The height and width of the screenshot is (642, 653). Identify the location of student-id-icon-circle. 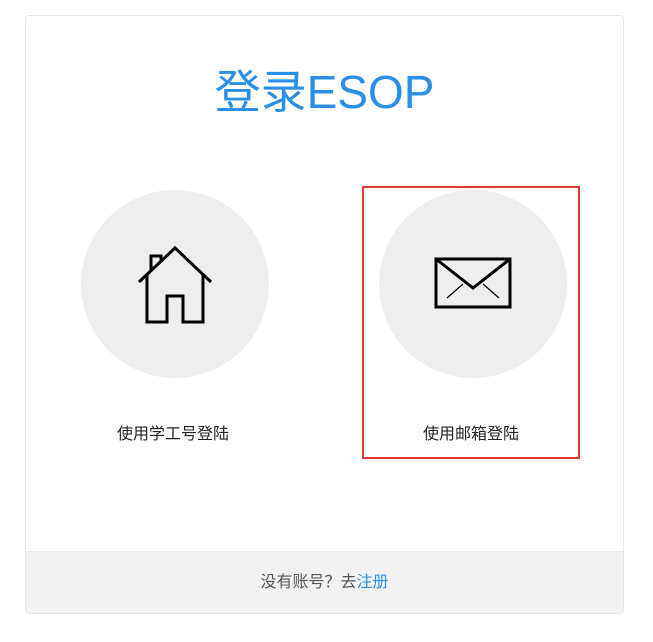
(175, 284).